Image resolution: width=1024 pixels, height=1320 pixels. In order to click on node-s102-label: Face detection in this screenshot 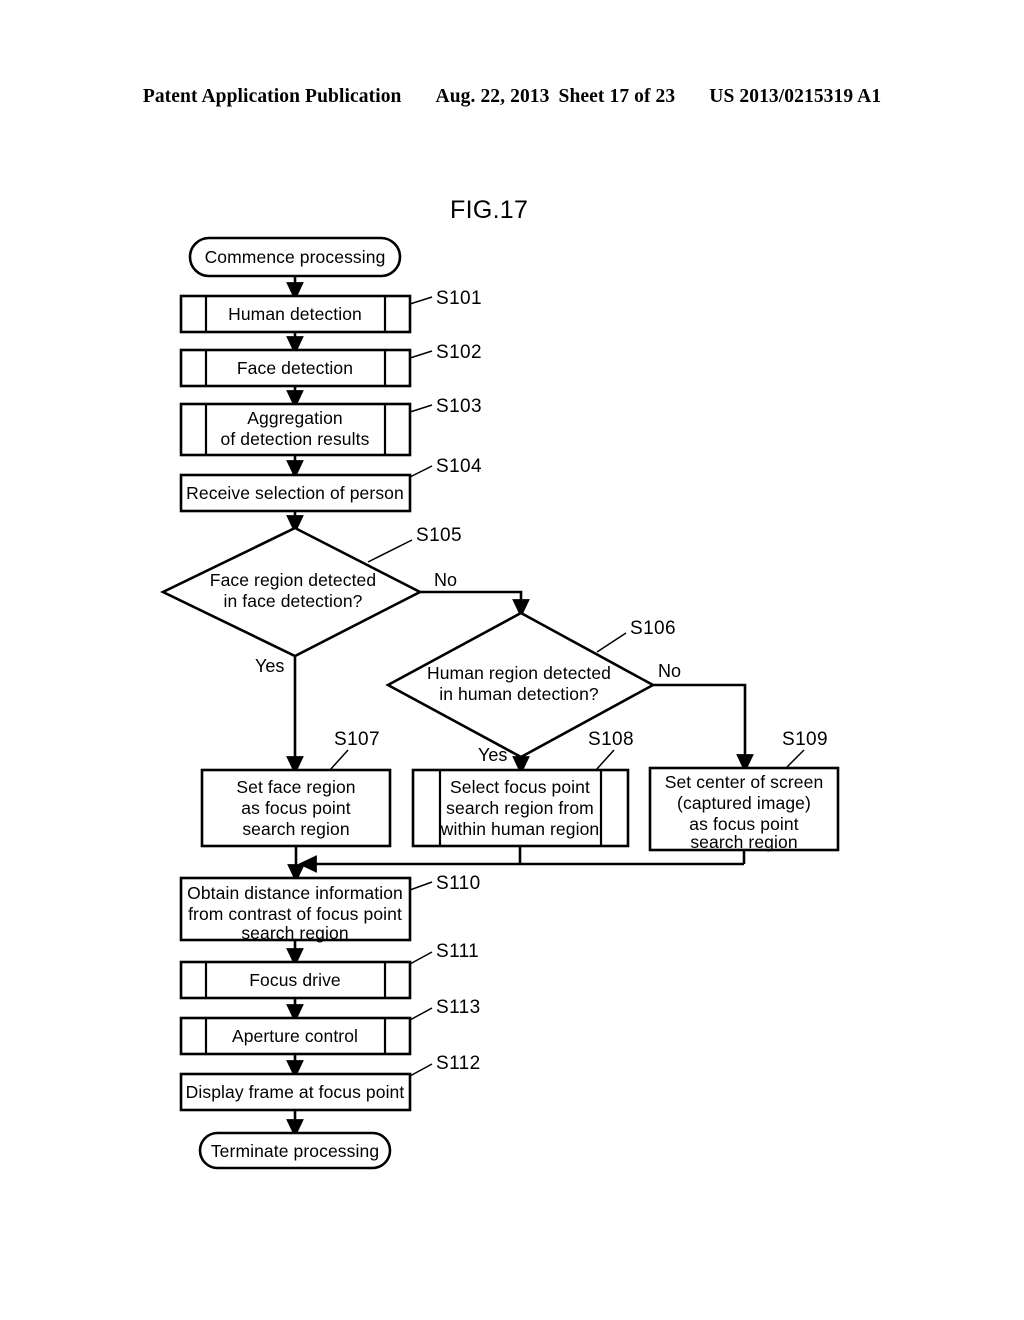, I will do `click(295, 368)`.